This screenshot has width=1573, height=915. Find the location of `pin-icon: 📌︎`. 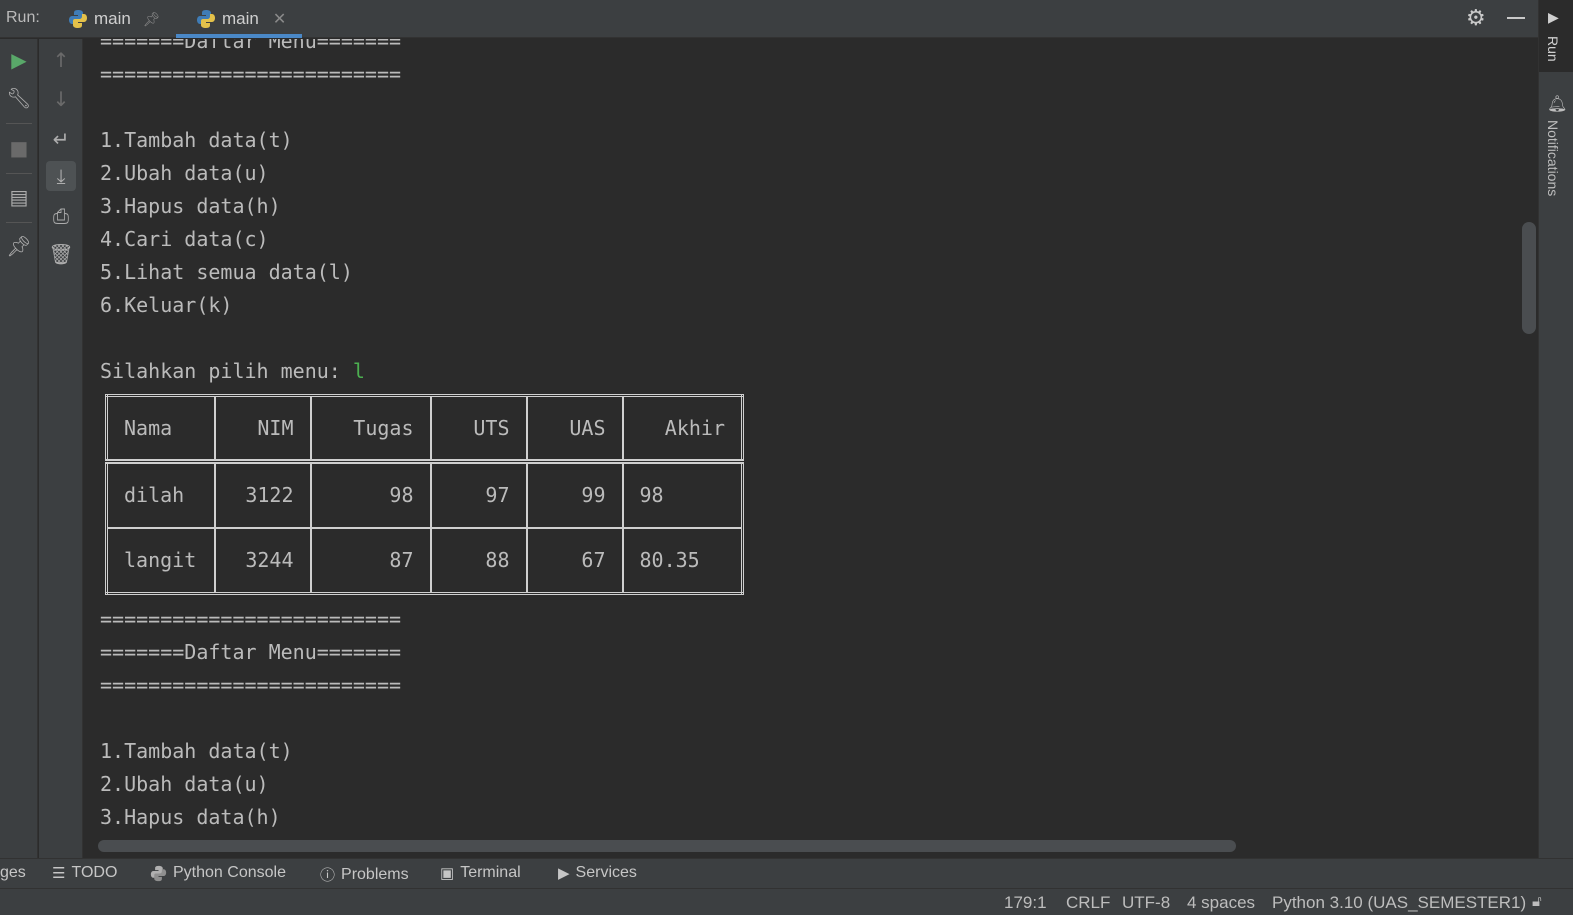

pin-icon: 📌︎ is located at coordinates (152, 19).